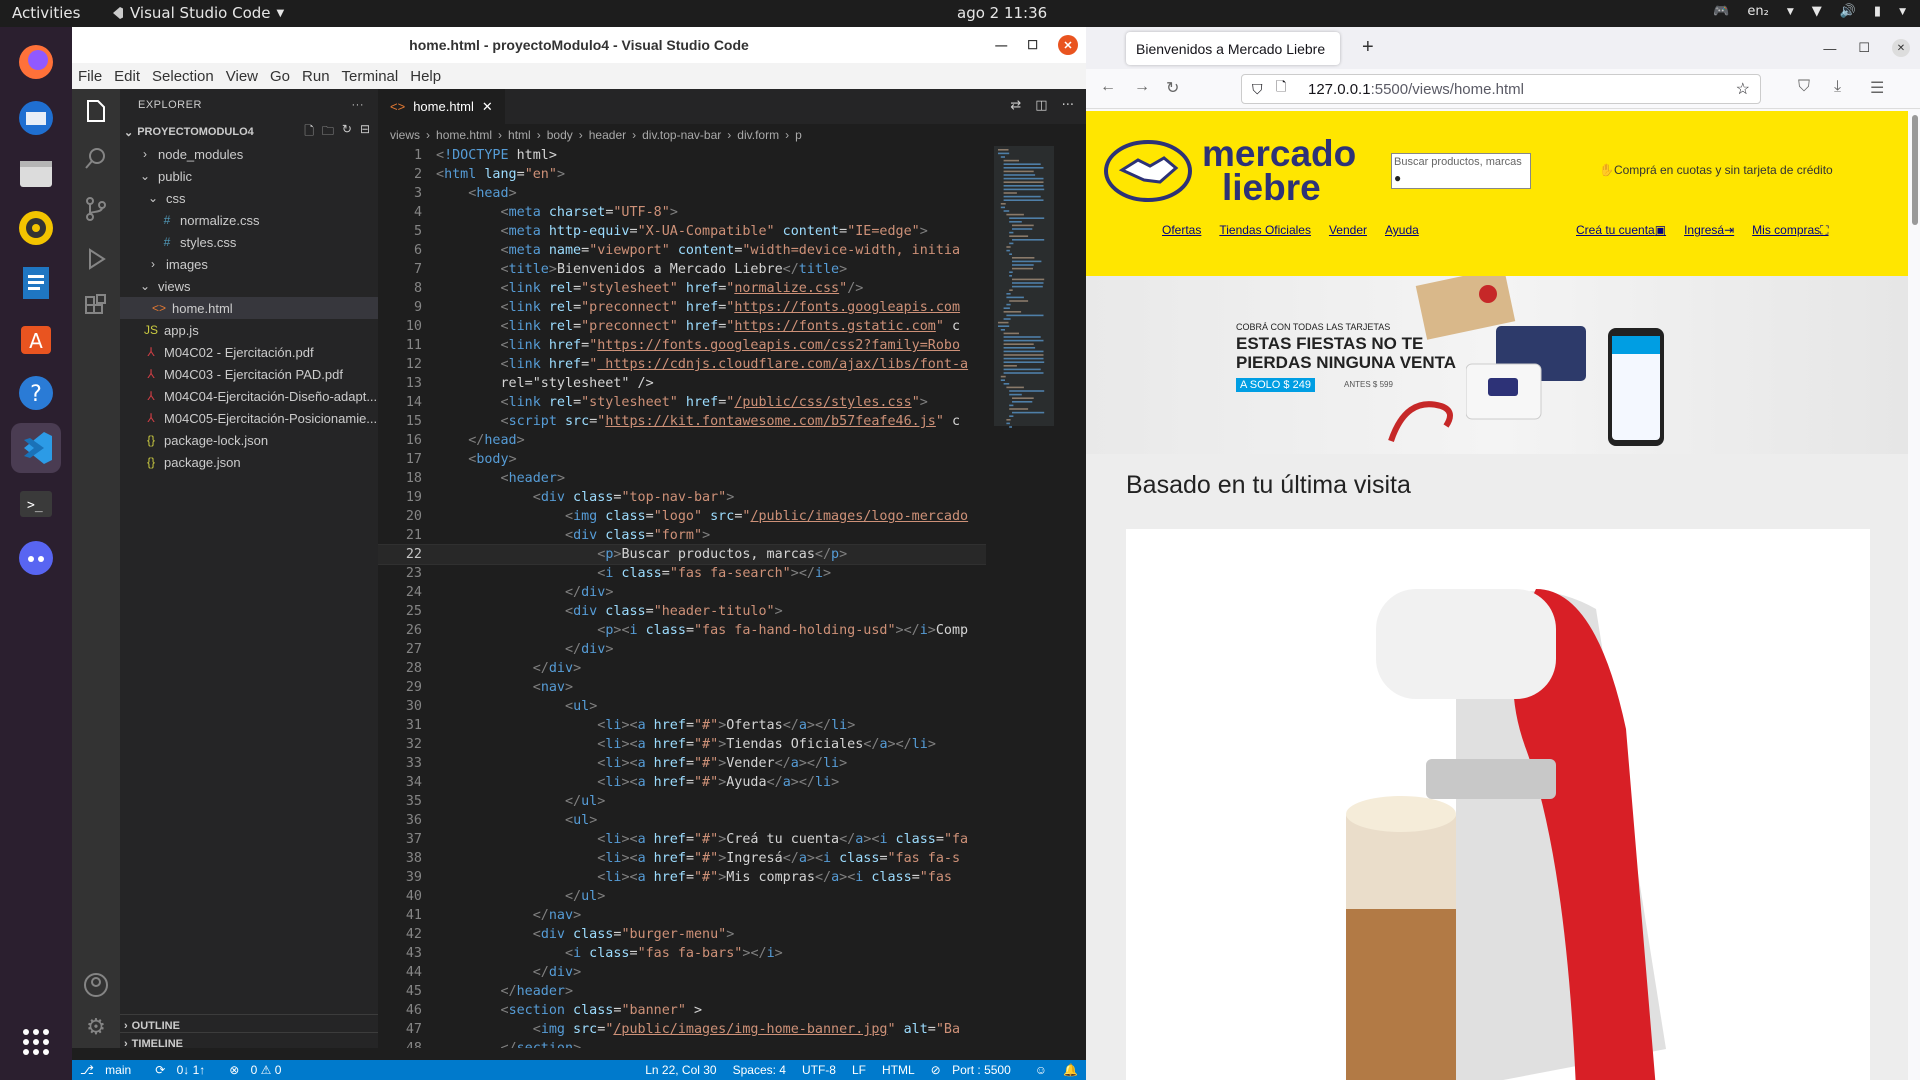 The image size is (1920, 1080). Describe the element at coordinates (1837, 87) in the screenshot. I see `downloads-icon: ⤓` at that location.